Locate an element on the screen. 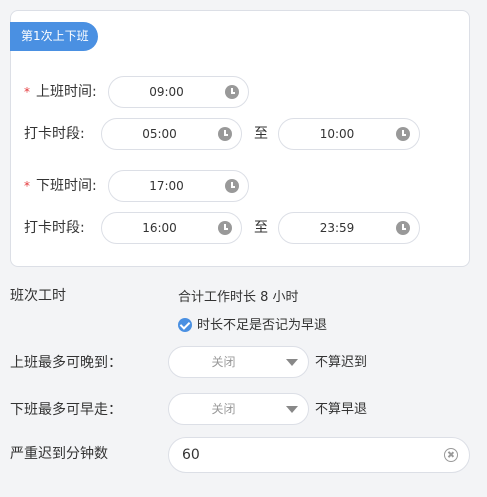  off-time-picker: 17:00 is located at coordinates (178, 186).